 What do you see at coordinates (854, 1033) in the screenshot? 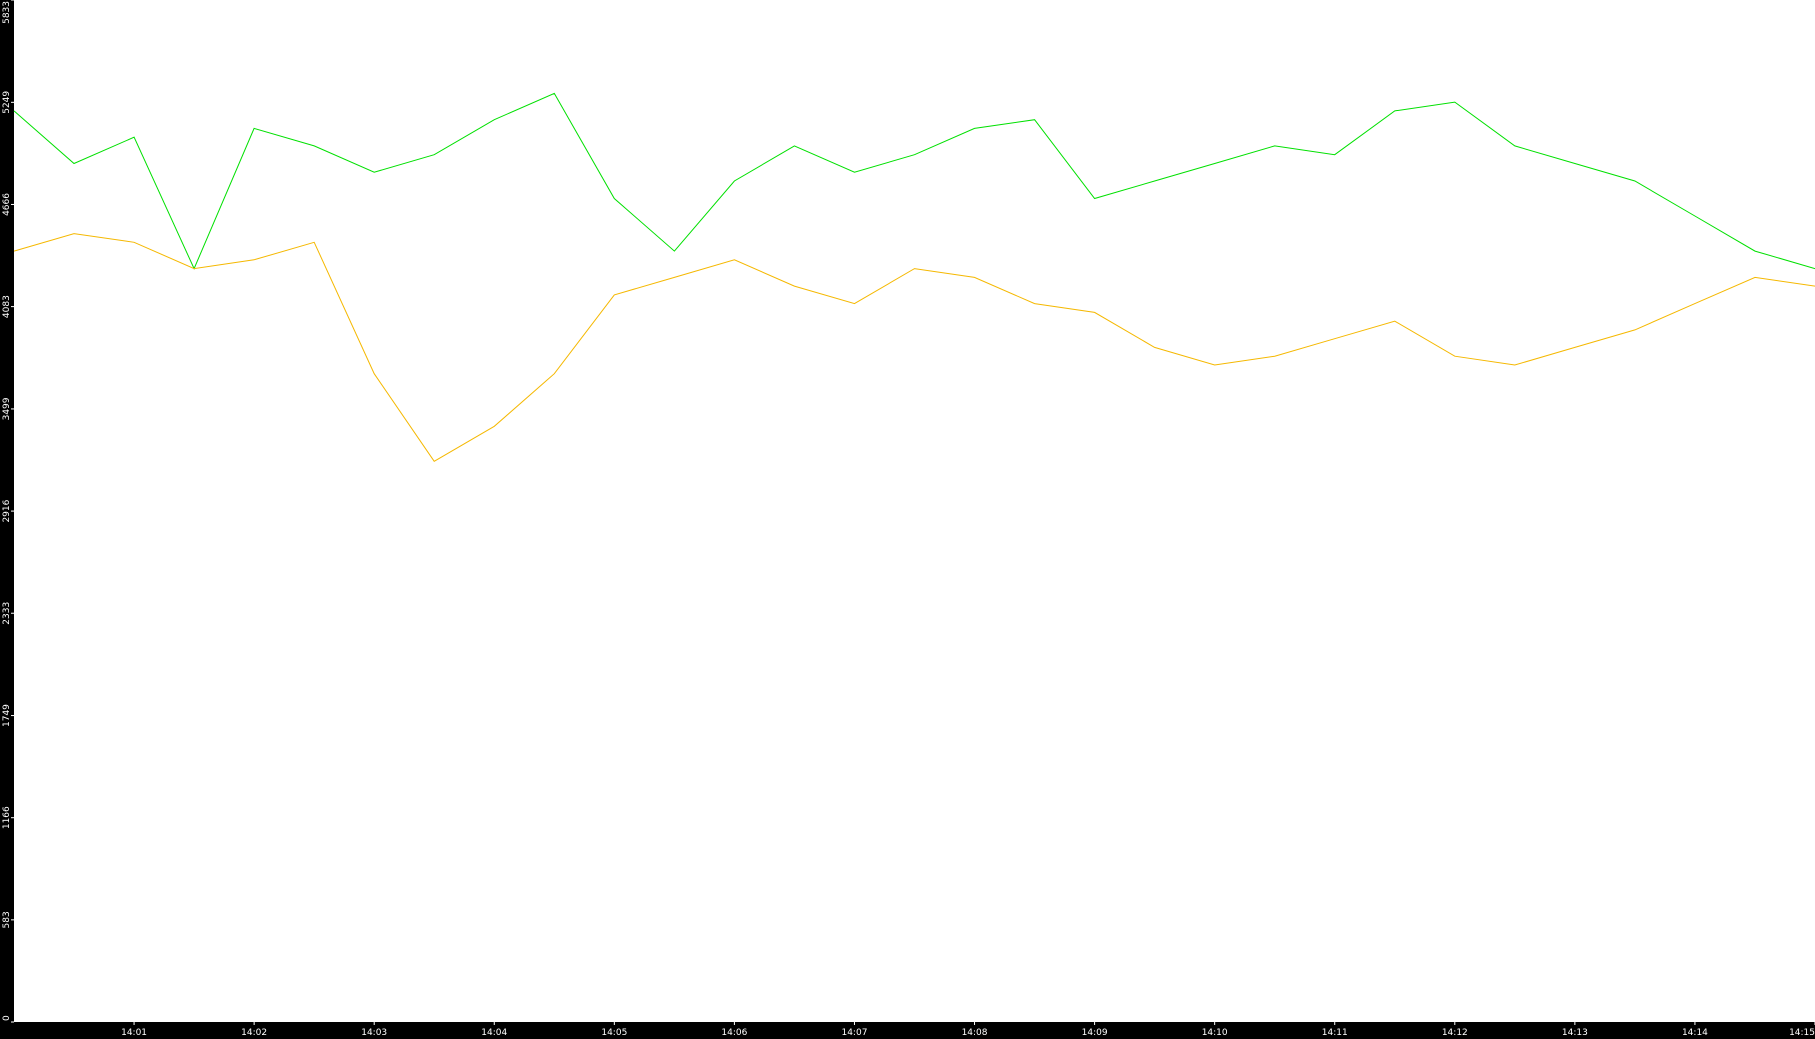
I see `x-tick-label: 14:07` at bounding box center [854, 1033].